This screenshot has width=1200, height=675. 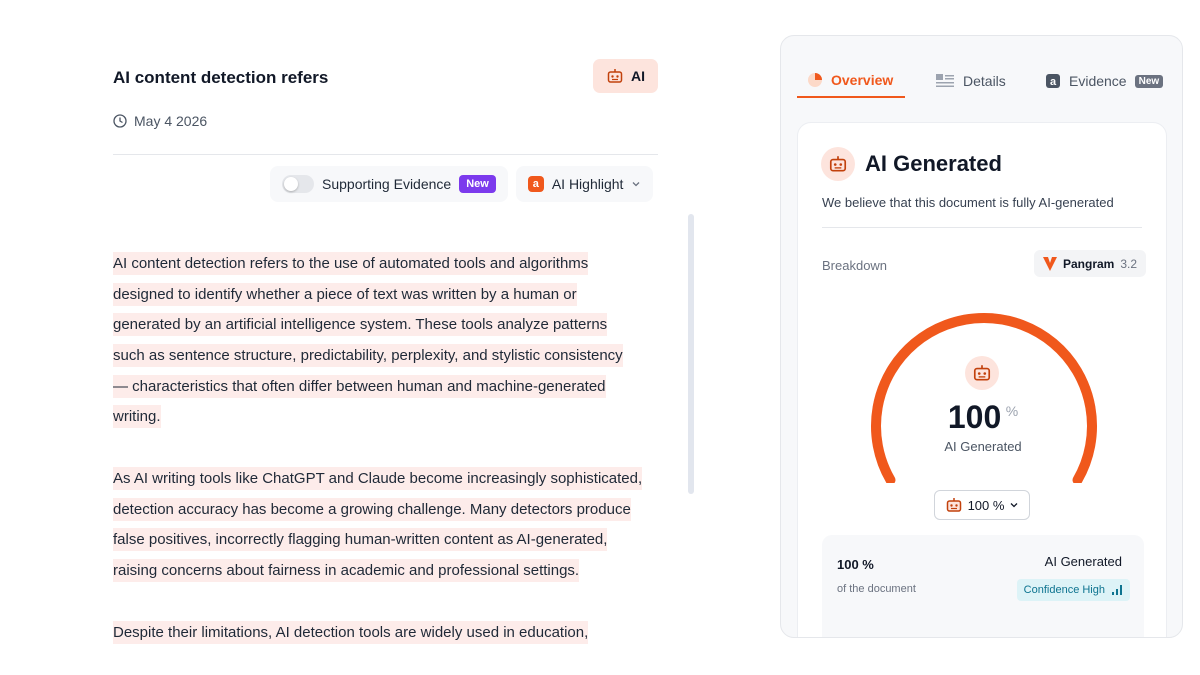 I want to click on dropdown-value: 100 %, so click(x=986, y=505).